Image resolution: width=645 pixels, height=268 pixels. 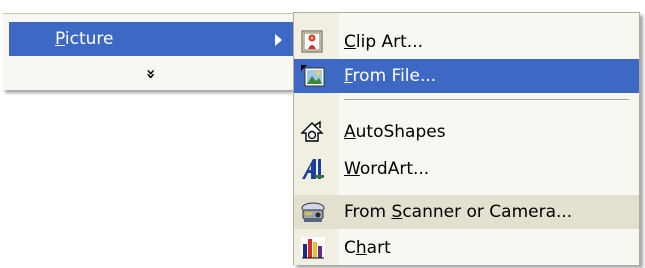 I want to click on submenu-arrow-icon, so click(x=278, y=40).